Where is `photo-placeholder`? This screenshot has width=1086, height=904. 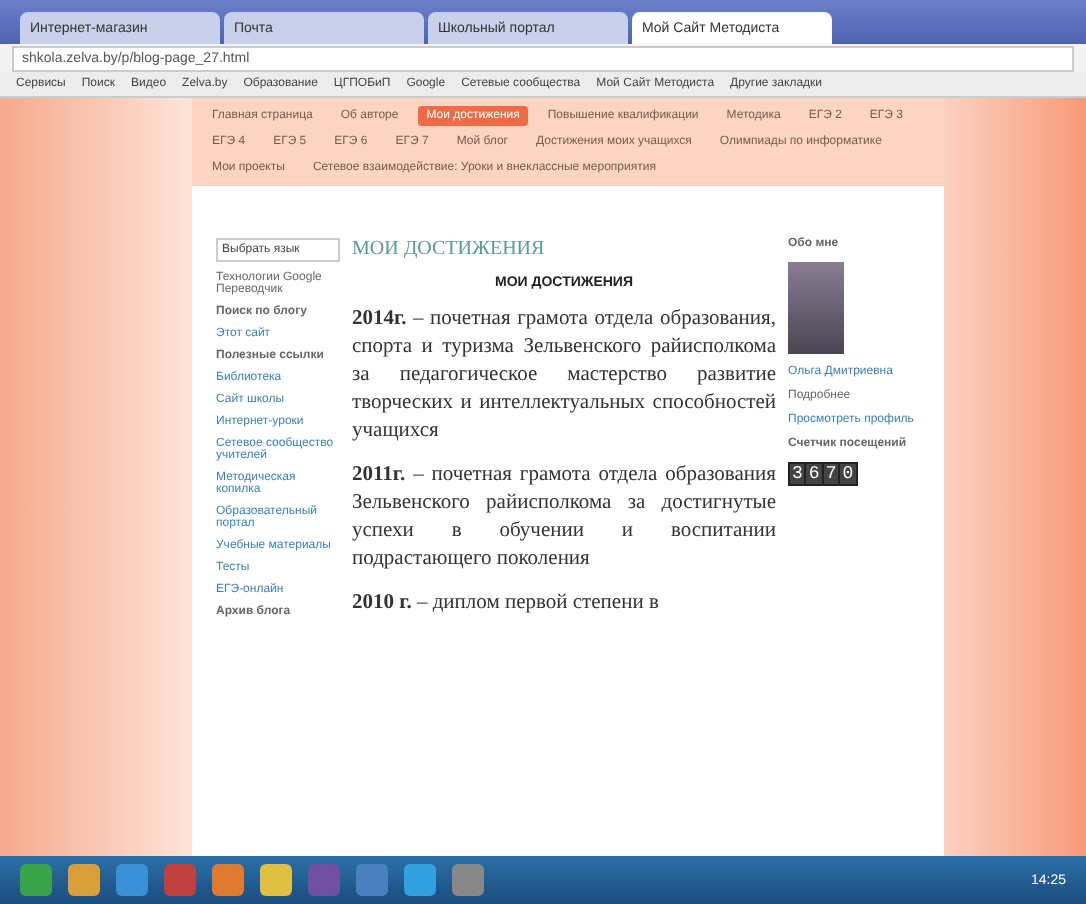 photo-placeholder is located at coordinates (816, 308).